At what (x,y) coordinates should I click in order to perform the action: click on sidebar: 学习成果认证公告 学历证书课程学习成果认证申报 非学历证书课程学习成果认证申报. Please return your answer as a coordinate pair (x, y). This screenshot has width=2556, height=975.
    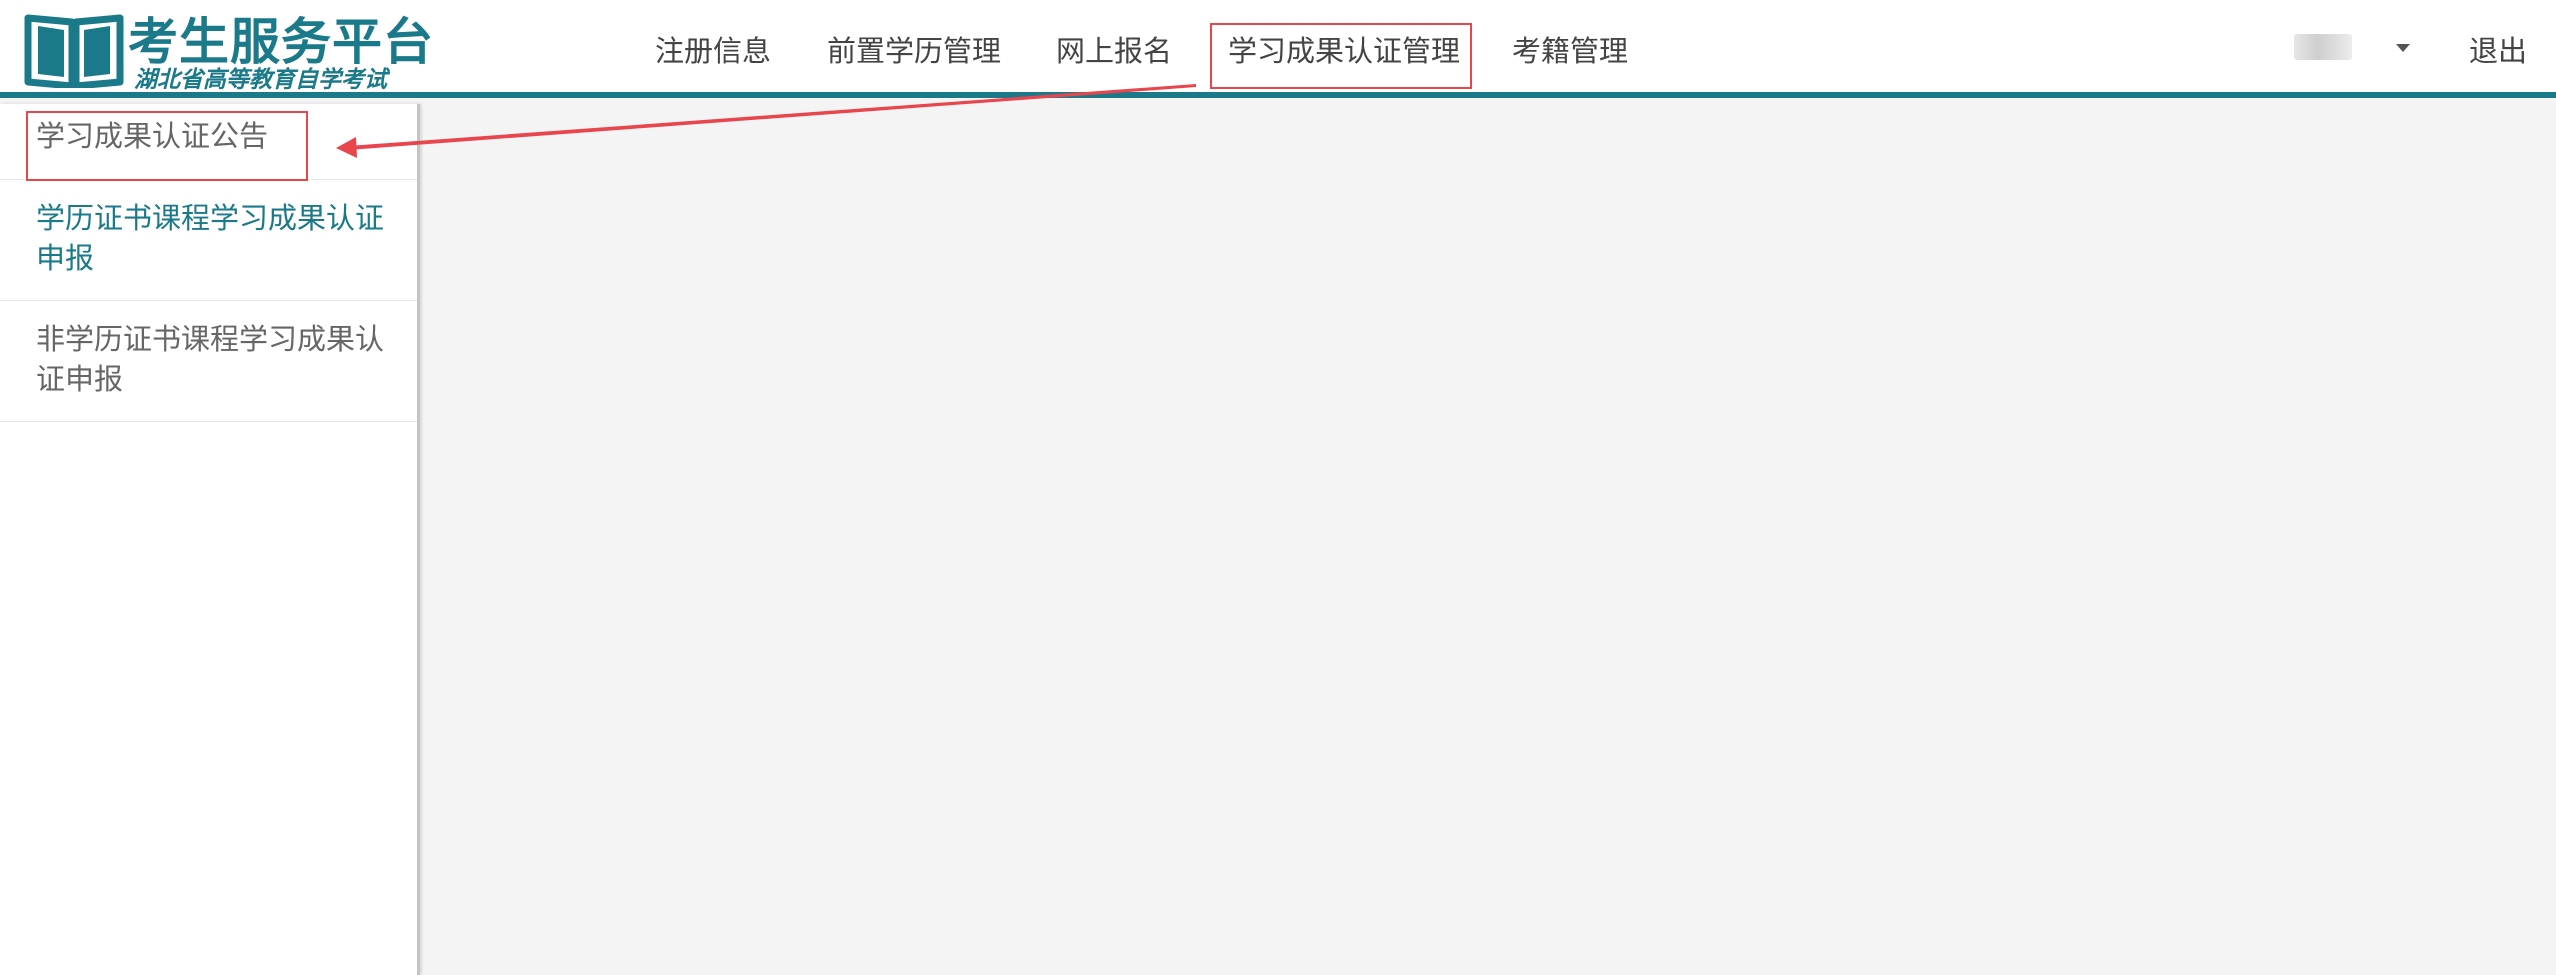
    Looking at the image, I should click on (210, 539).